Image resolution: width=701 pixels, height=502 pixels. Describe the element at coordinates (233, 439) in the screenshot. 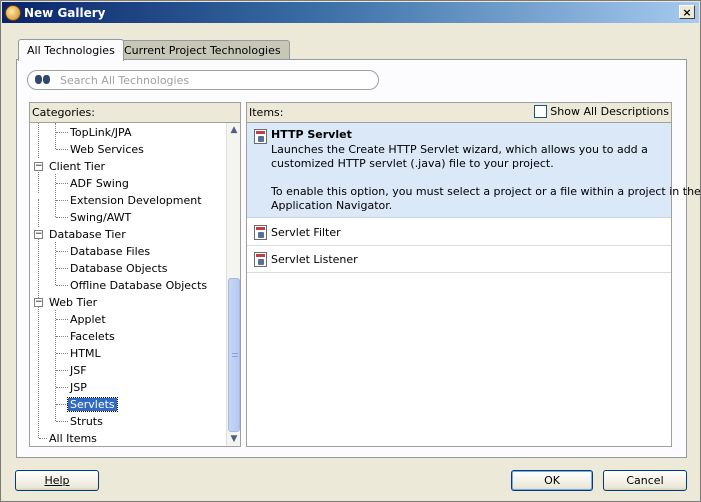

I see `scroll-down-icon: ▼` at that location.